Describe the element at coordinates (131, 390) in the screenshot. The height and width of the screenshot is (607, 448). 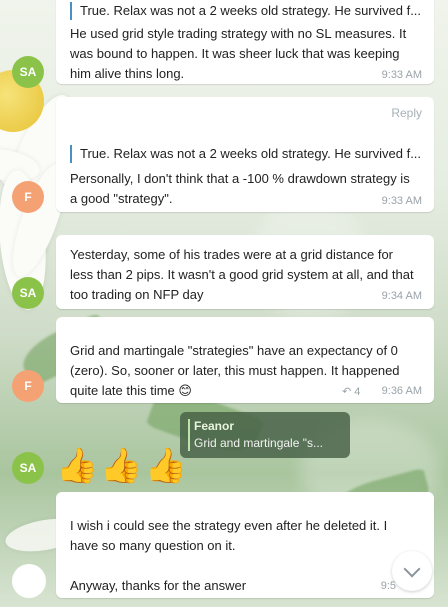
I see `message-line: quite late this time 😊` at that location.